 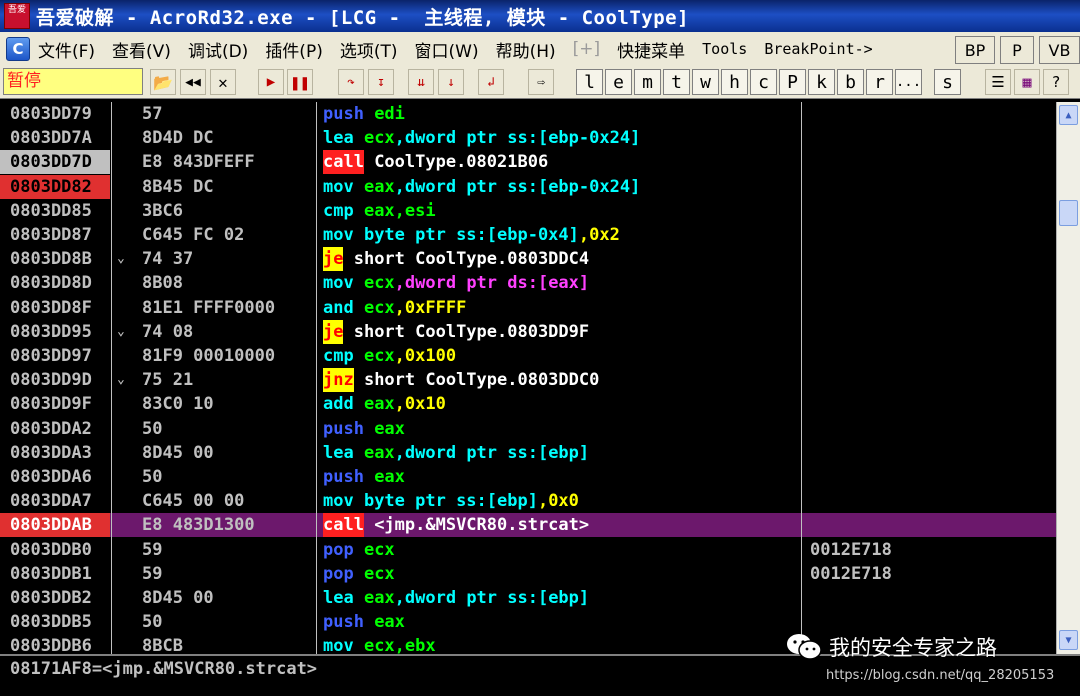 I want to click on disasm-row: 0803DD95 ⌄ 74 08 je short CoolType.0803DD9F, so click(x=528, y=332).